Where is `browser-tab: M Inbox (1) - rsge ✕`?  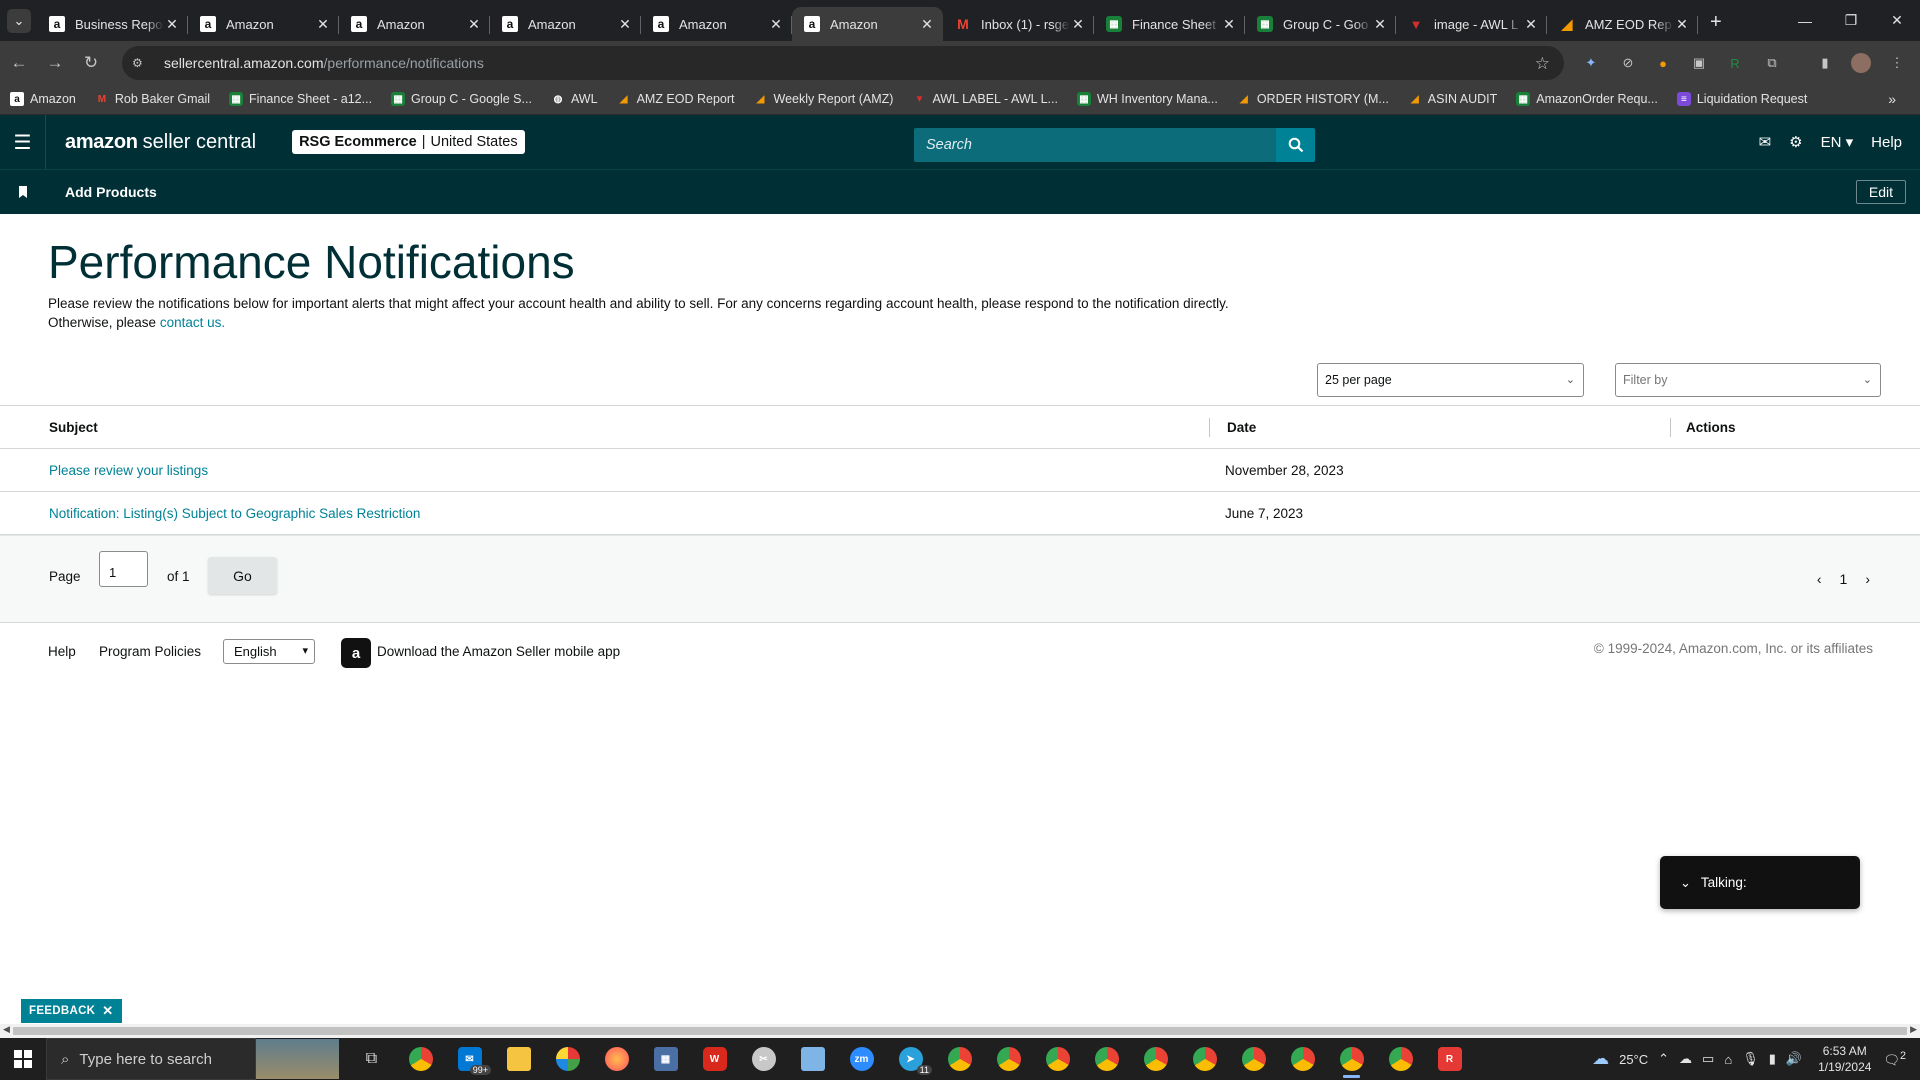
browser-tab: M Inbox (1) - rsge ✕ is located at coordinates (1018, 24).